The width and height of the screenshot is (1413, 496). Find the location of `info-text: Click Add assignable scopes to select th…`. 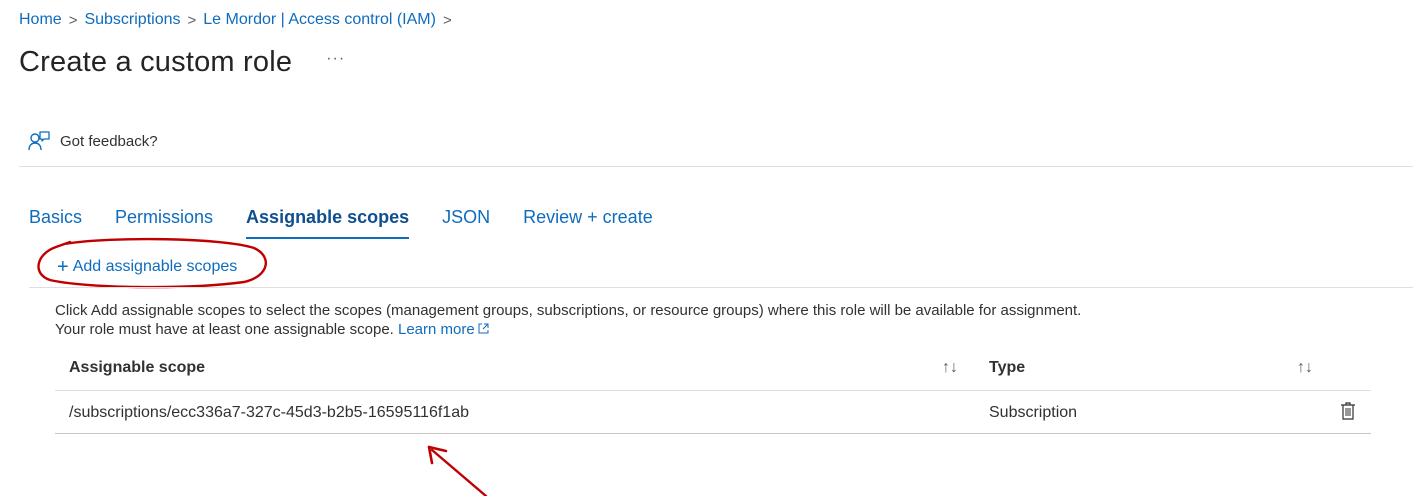

info-text: Click Add assignable scopes to select th… is located at coordinates (568, 320).